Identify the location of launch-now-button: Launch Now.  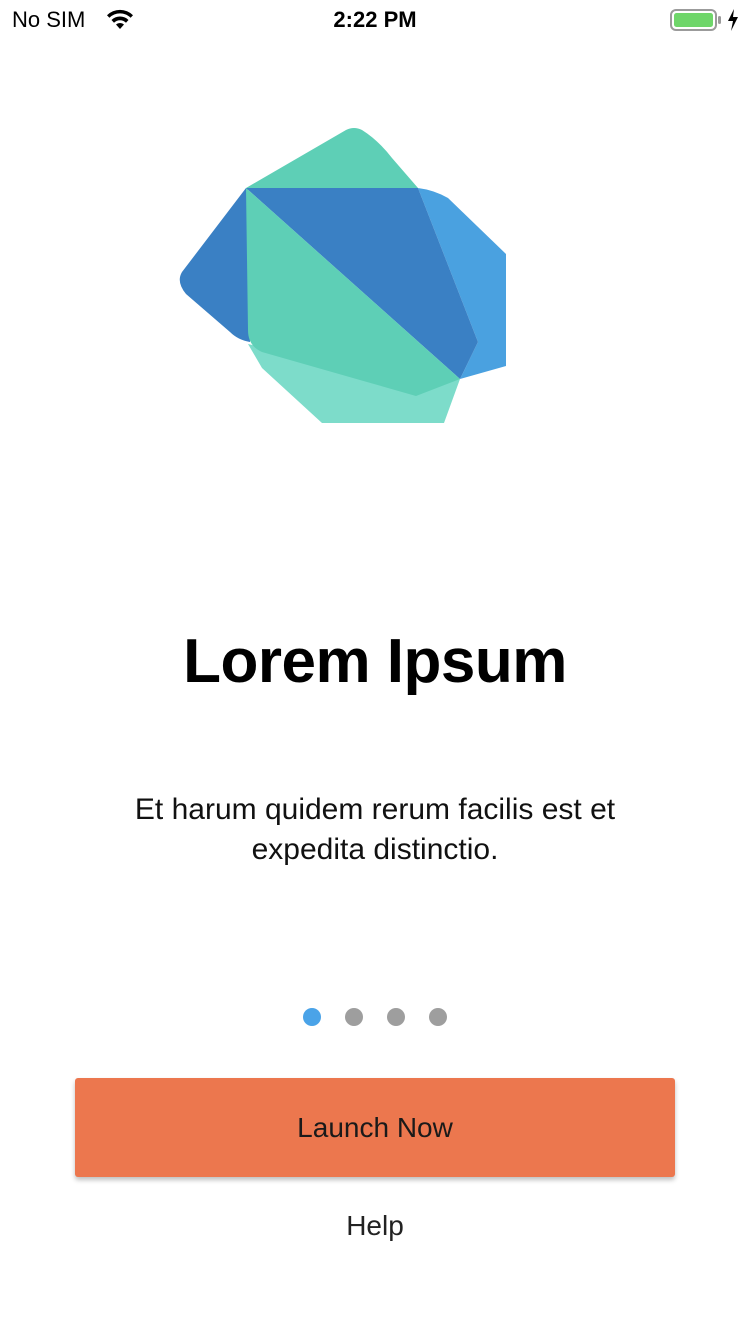
(375, 1127).